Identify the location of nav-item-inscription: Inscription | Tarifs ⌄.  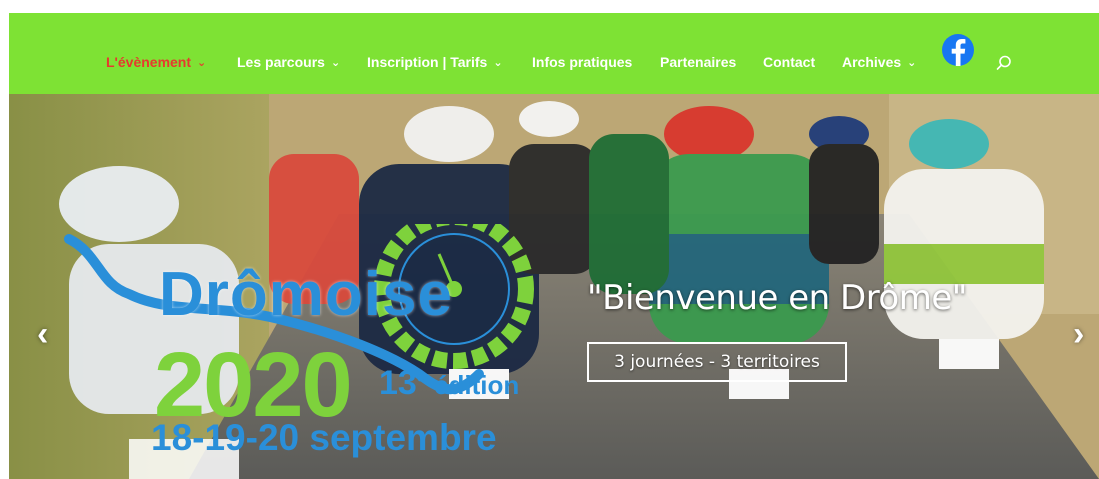
(435, 62).